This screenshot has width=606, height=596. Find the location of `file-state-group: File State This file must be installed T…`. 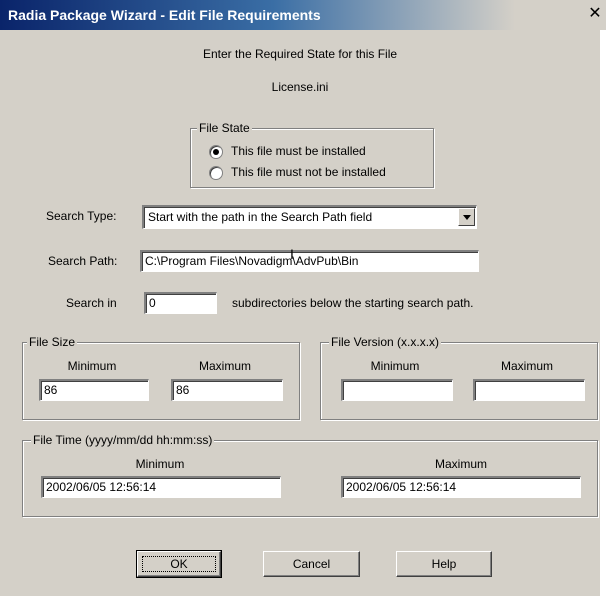

file-state-group: File State This file must be installed T… is located at coordinates (312, 154).